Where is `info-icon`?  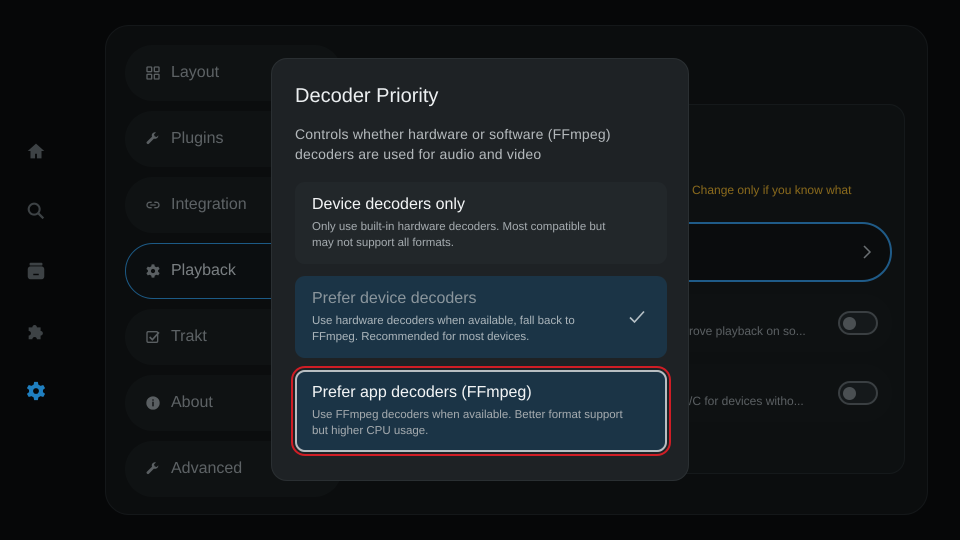
info-icon is located at coordinates (153, 403).